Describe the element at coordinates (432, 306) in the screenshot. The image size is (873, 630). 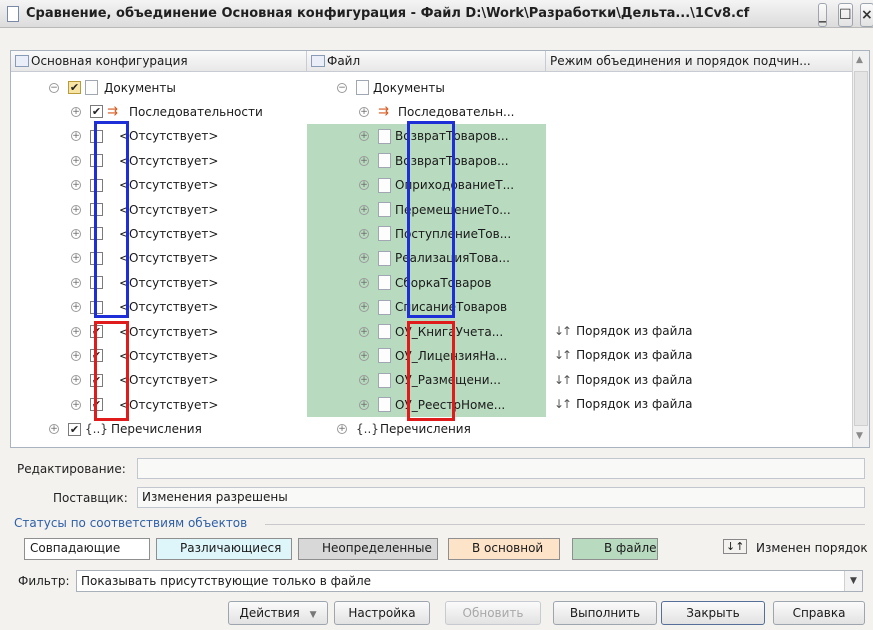
I see `tree-row: + <Отсутствует> + СписаниеТоваров` at that location.